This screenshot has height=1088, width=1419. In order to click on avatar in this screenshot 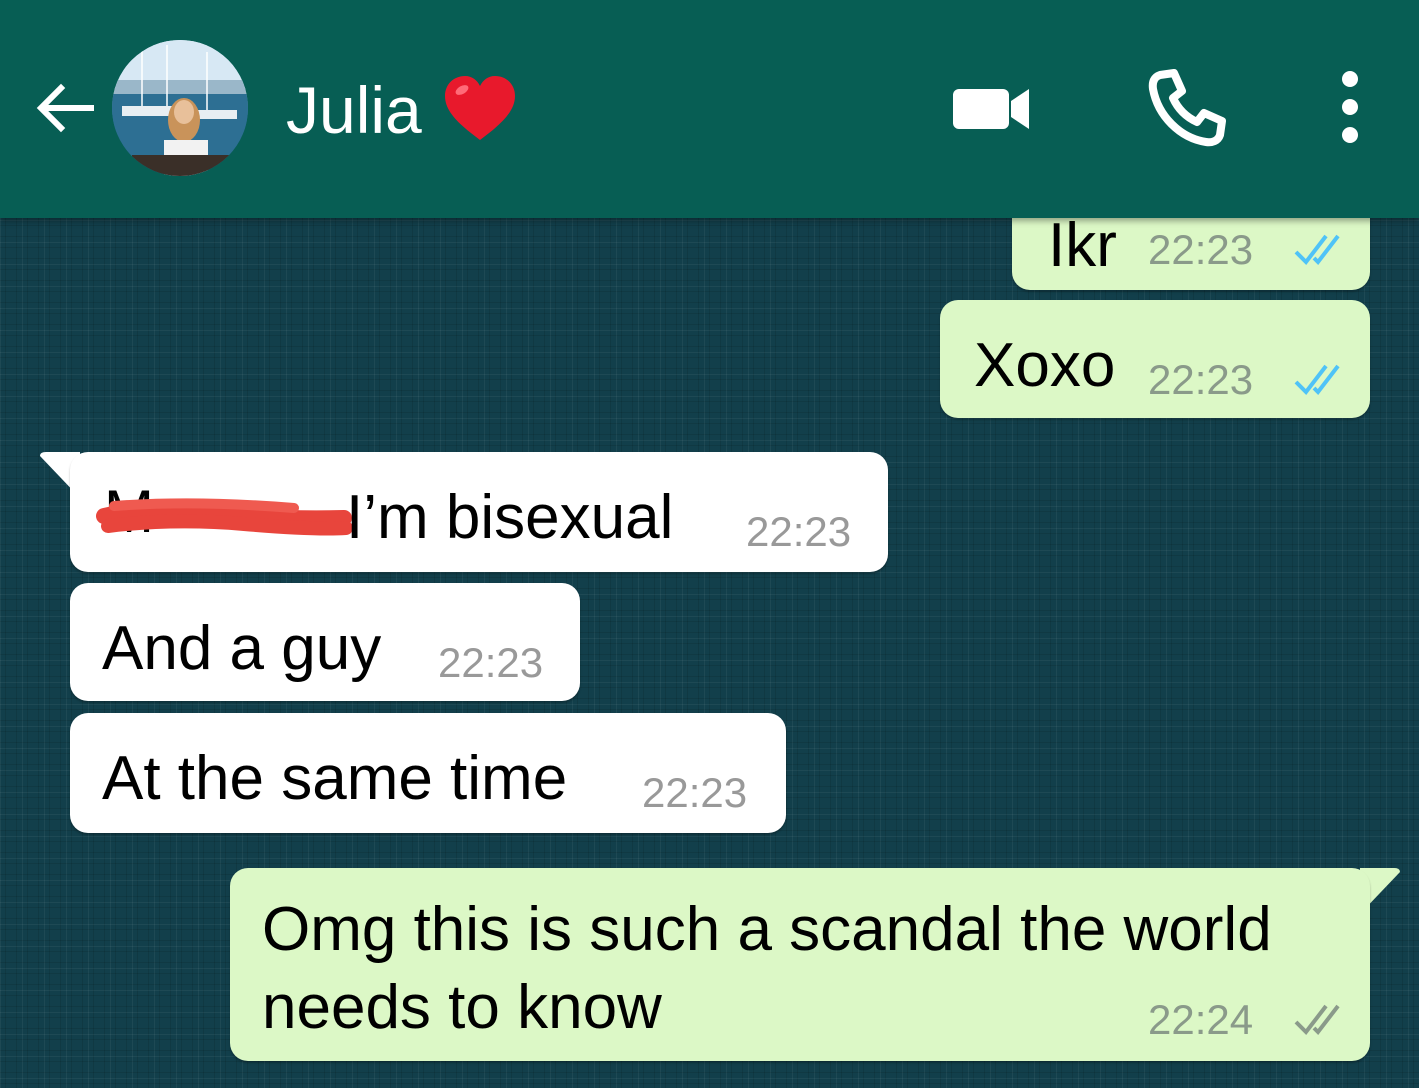, I will do `click(180, 108)`.